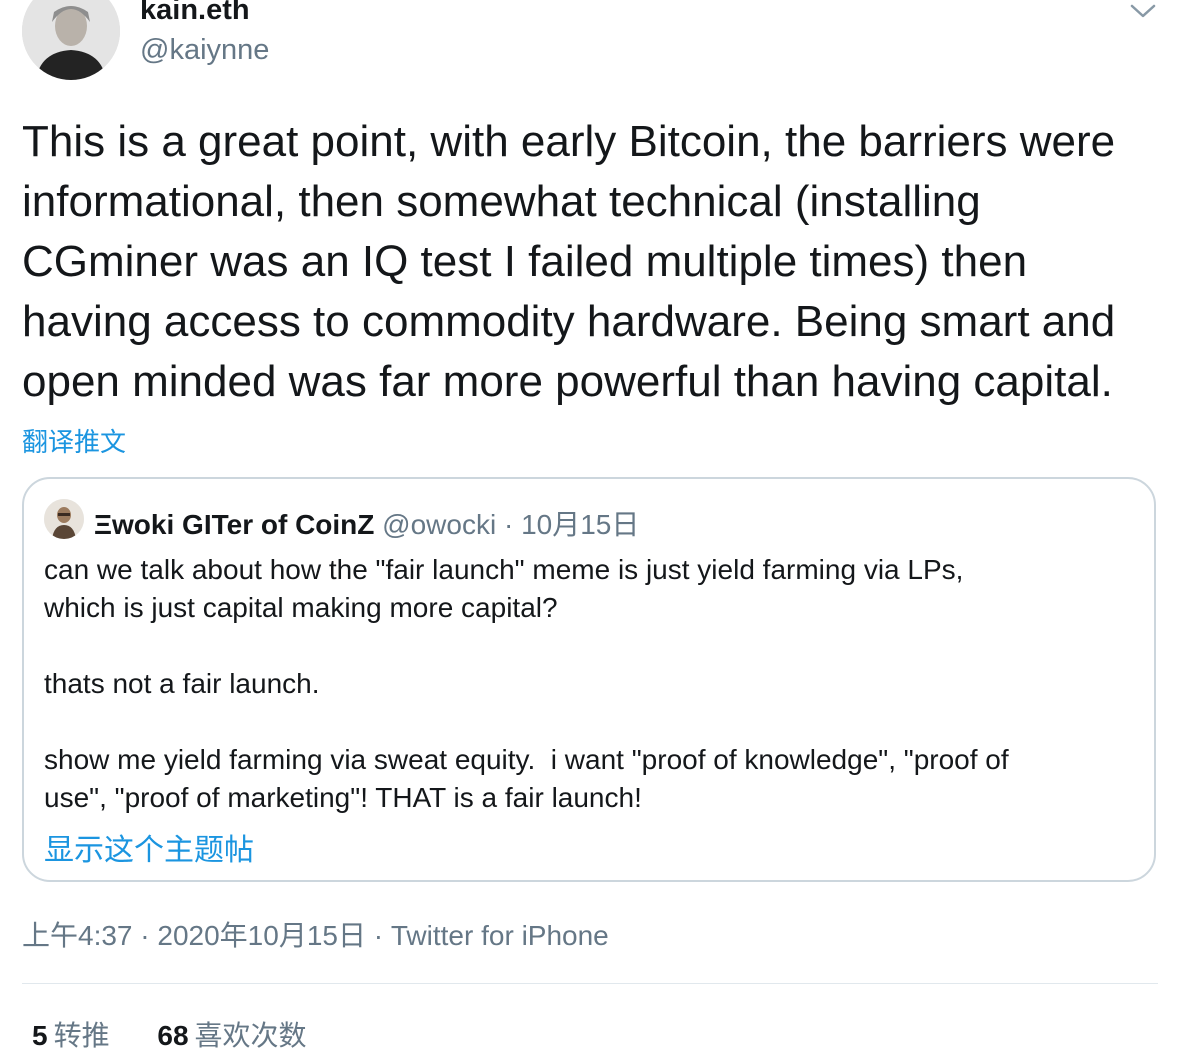 This screenshot has width=1184, height=1054. I want to click on quoted-author-handle: @owocki, so click(439, 524).